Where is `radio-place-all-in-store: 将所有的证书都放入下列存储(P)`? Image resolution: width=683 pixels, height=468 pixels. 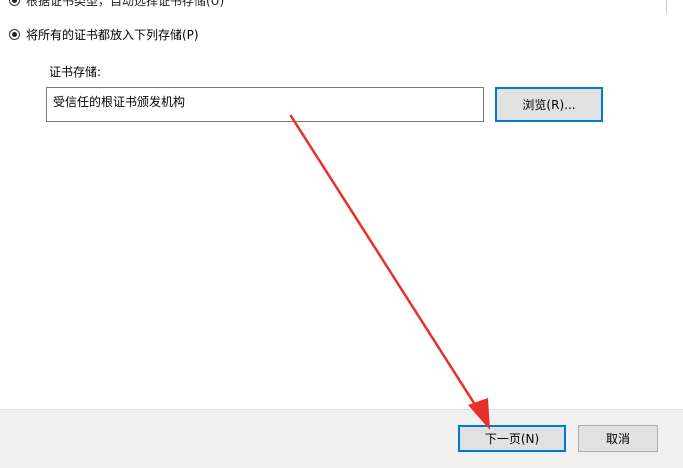 radio-place-all-in-store: 将所有的证书都放入下列存储(P) is located at coordinates (104, 34).